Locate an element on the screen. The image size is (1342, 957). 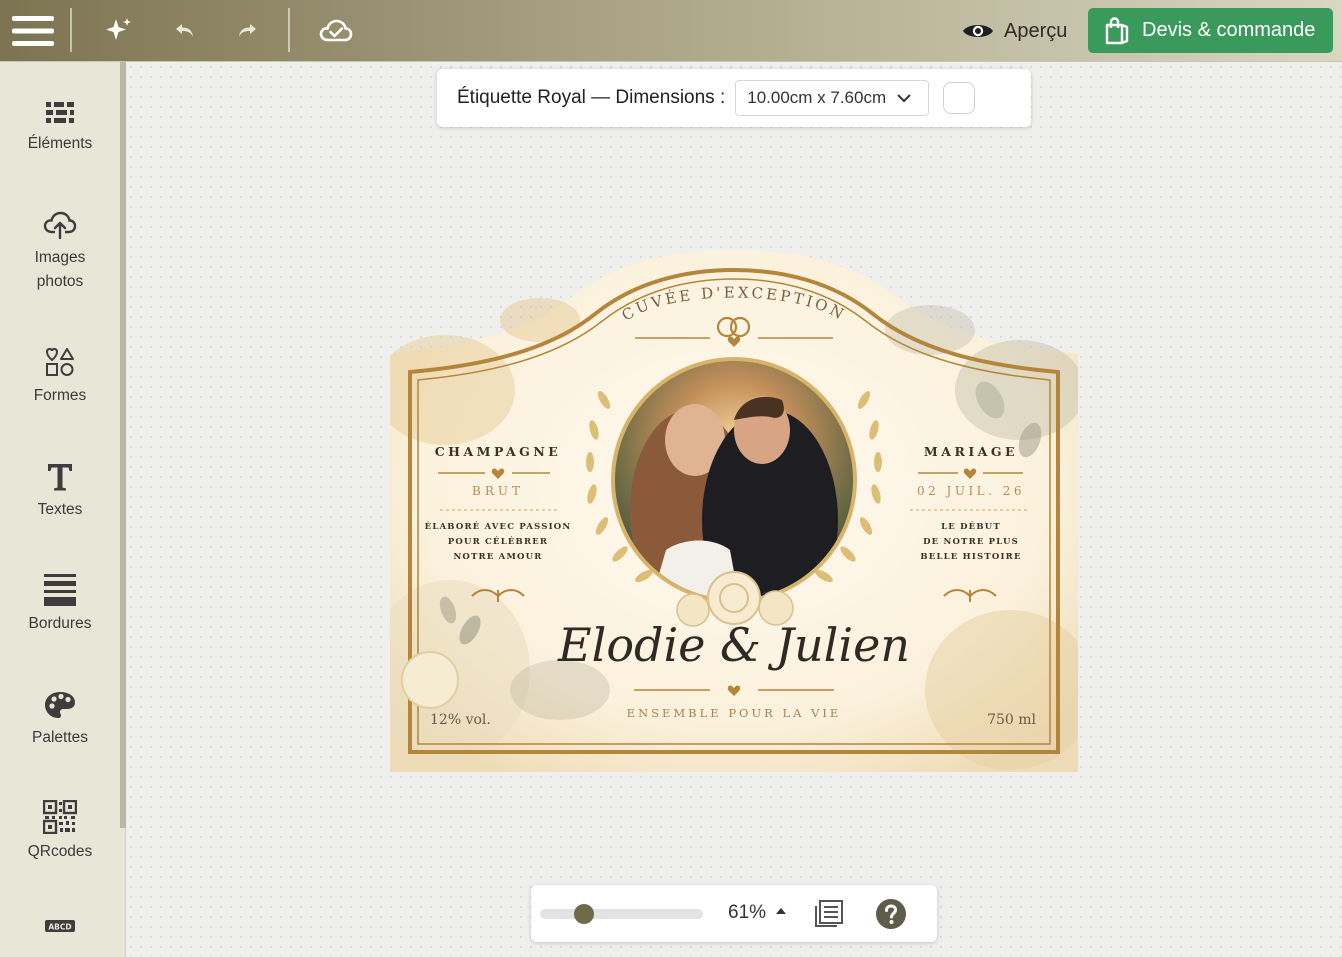
right-line-3: BELLE HISTOIRE is located at coordinates (971, 557).